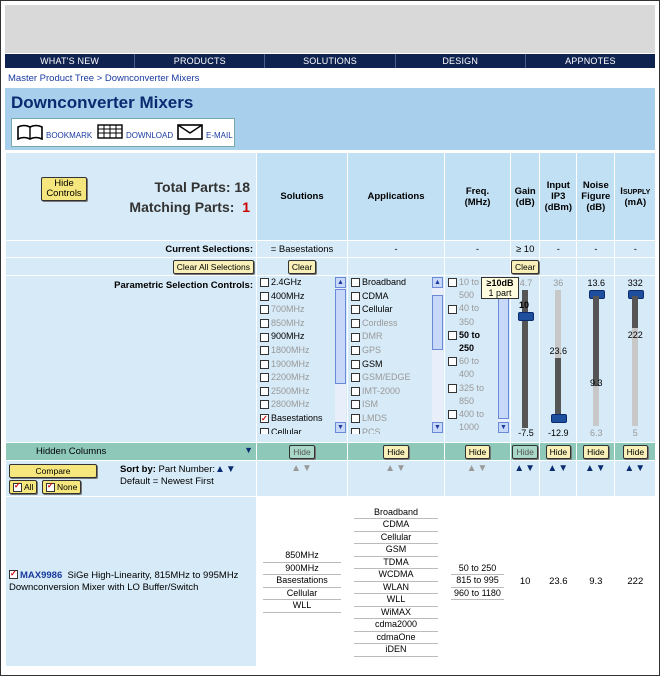  Describe the element at coordinates (41, 575) in the screenshot. I see `part-number-link: MAX9986` at that location.